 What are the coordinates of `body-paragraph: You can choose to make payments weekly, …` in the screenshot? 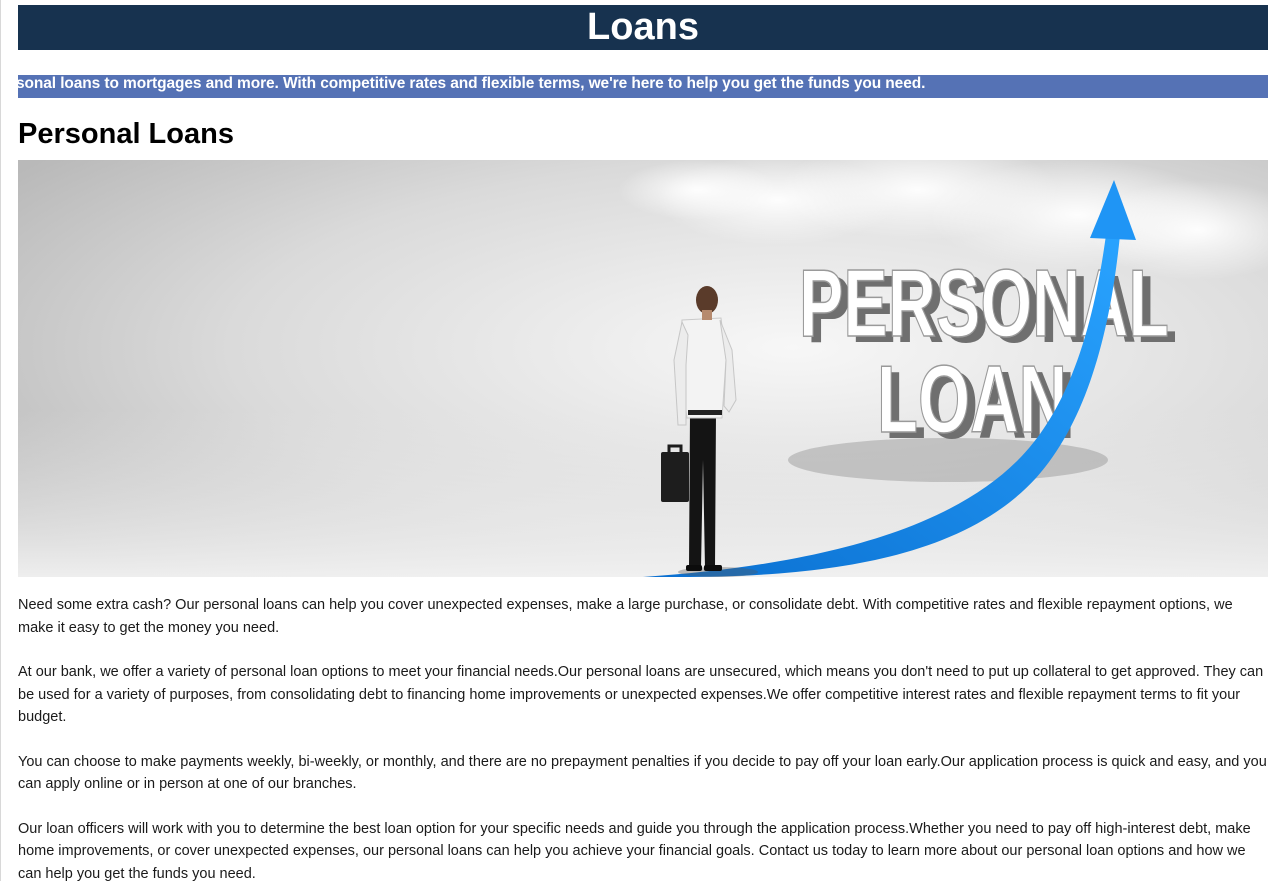 It's located at (642, 773).